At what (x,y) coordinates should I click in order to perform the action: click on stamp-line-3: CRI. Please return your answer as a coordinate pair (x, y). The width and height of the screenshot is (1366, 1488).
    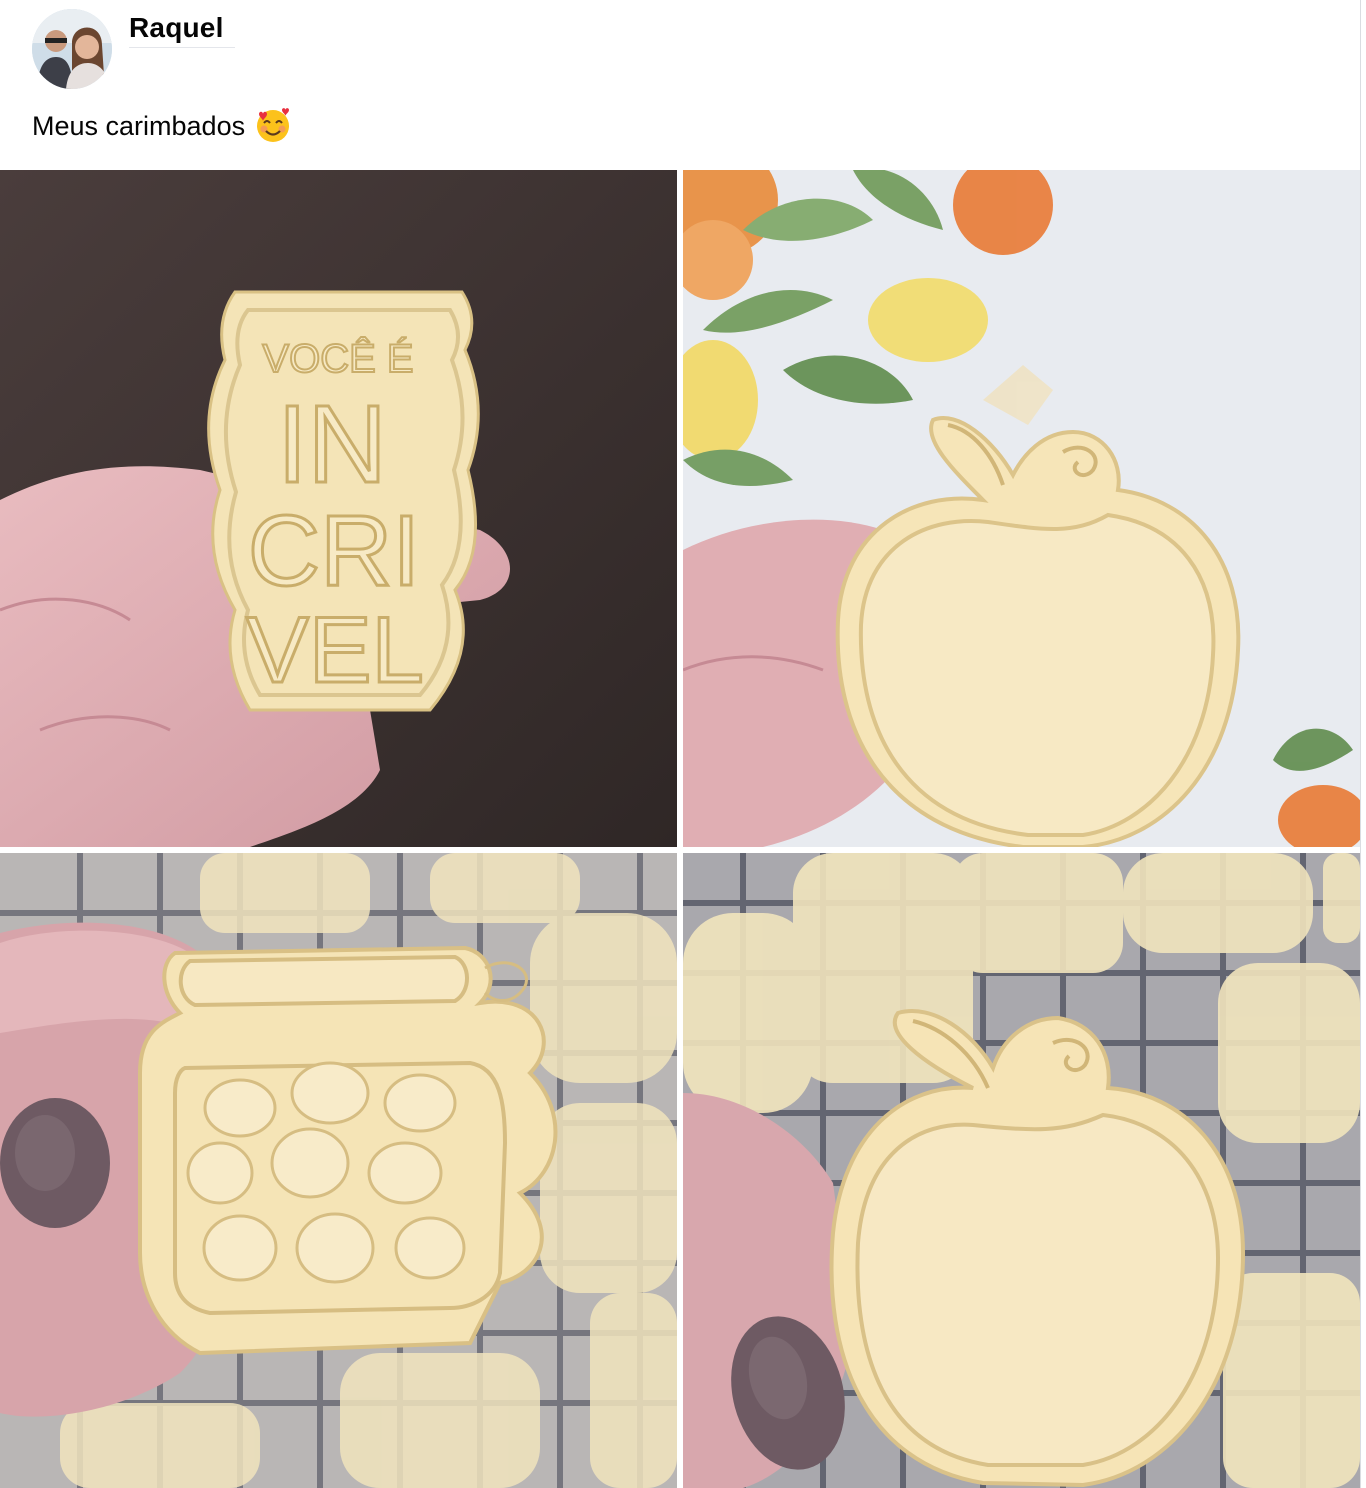
    Looking at the image, I should click on (334, 551).